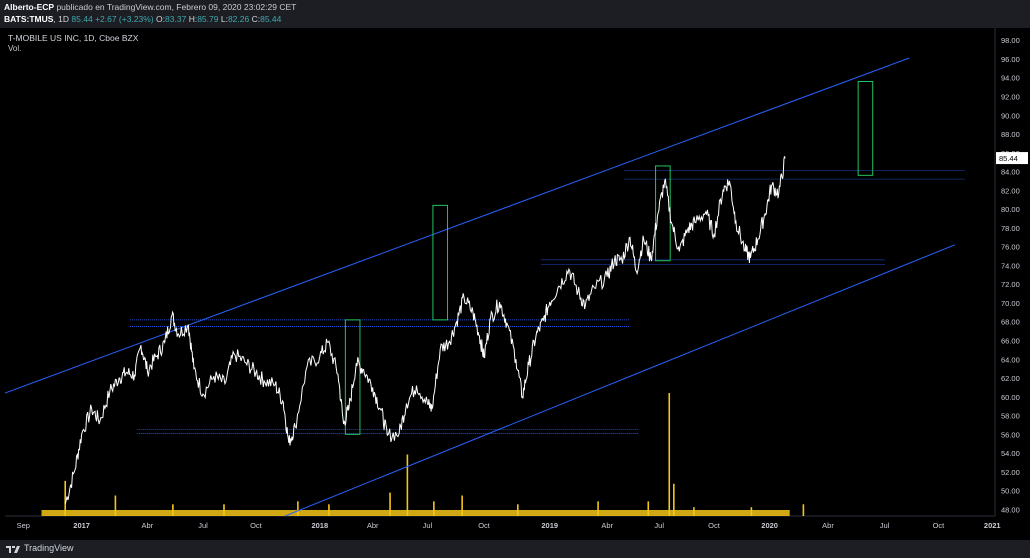 The width and height of the screenshot is (1030, 558). I want to click on time-axis-label: 2018, so click(319, 525).